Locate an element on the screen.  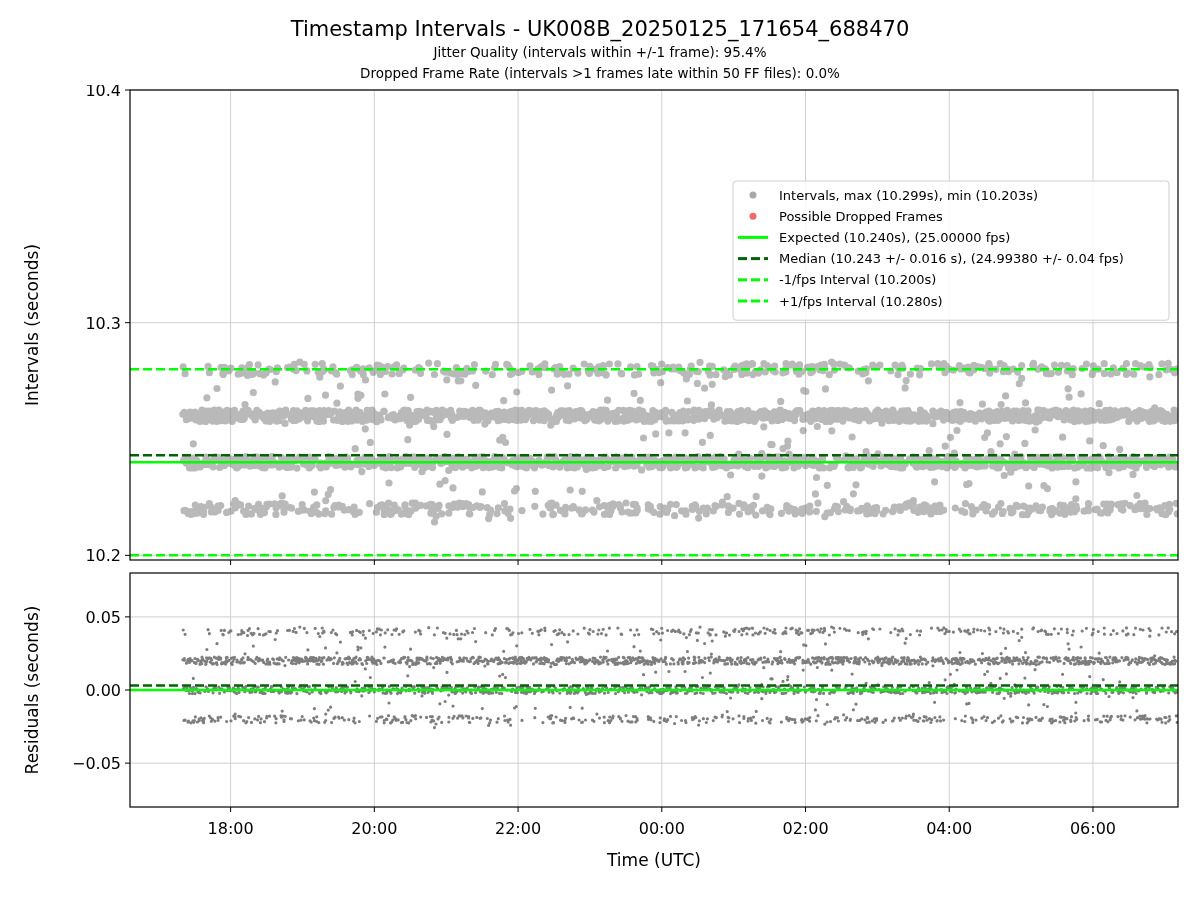
y-axis-label: Intervals (seconds) is located at coordinates (32, 325).